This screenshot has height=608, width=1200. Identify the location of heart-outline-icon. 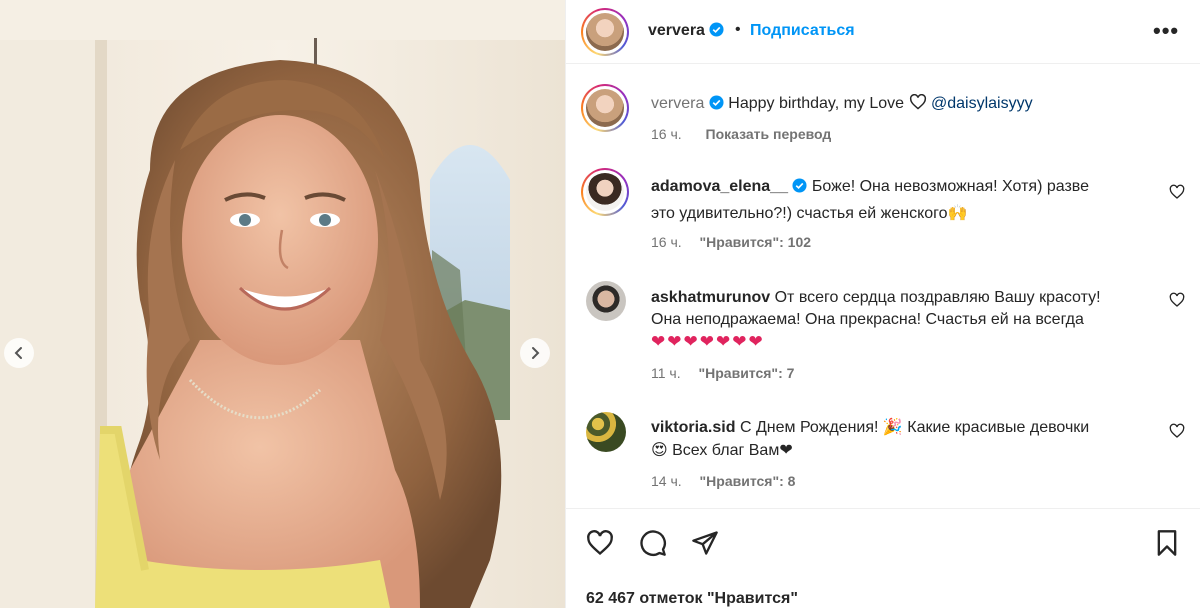
(917, 101).